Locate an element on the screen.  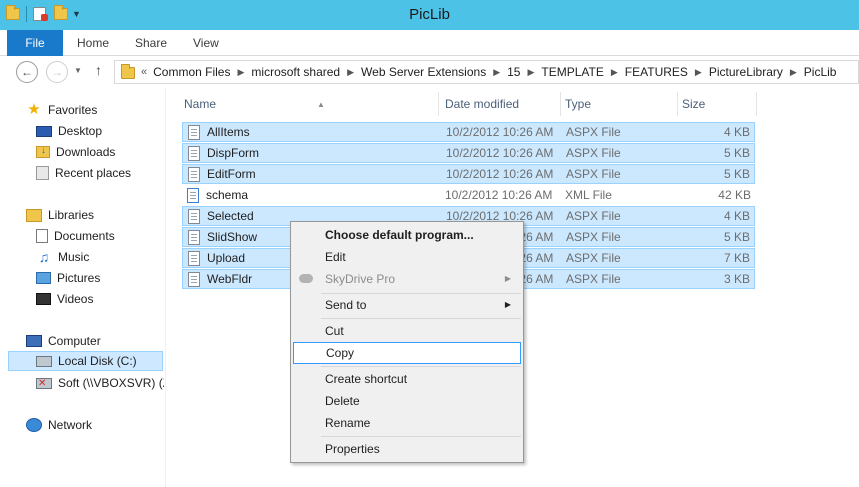
breadcrumb-piclib: PicLib is located at coordinates (820, 72).